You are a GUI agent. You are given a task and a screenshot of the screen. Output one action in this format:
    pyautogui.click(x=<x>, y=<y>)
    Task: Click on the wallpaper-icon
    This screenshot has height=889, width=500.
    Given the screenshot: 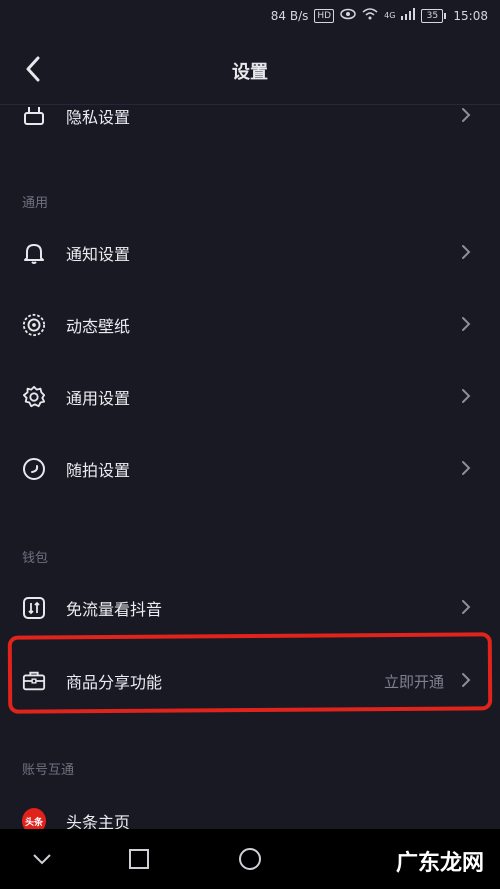 What is the action you would take?
    pyautogui.click(x=34, y=325)
    